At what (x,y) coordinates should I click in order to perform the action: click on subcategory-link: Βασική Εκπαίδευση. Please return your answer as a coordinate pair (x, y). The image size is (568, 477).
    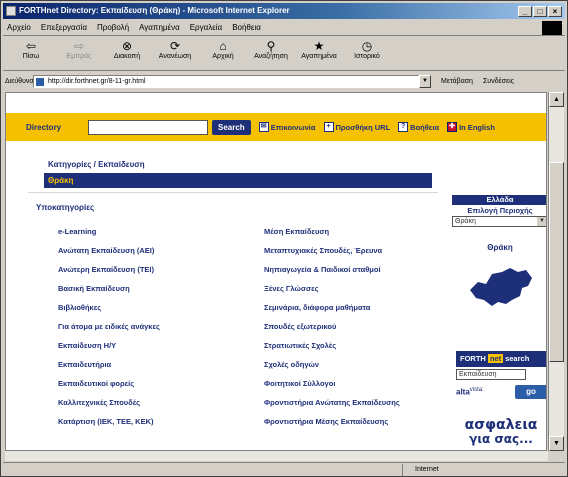
    Looking at the image, I should click on (109, 288).